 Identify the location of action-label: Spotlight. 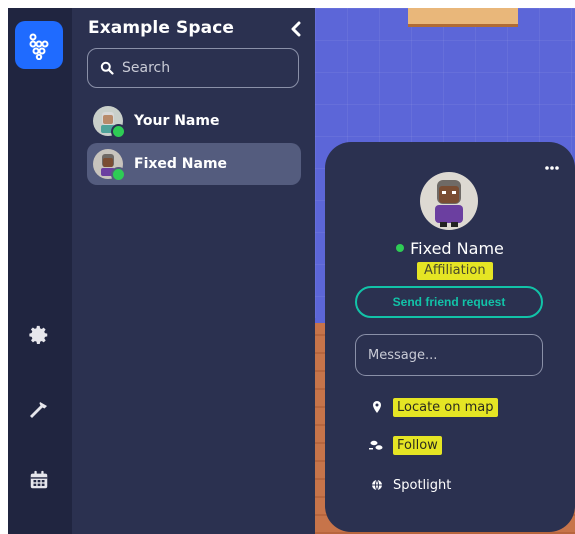
(422, 485).